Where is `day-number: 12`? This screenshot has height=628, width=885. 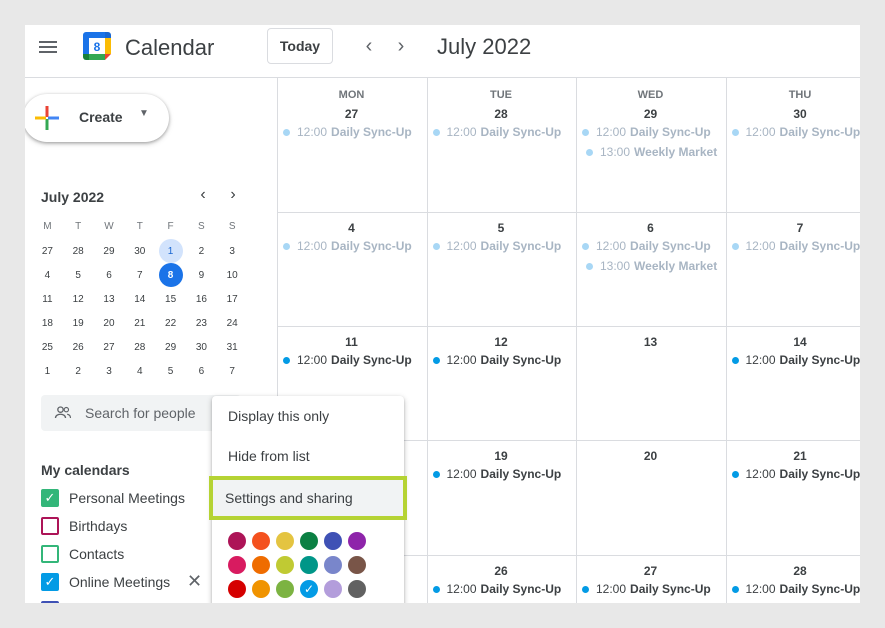 day-number: 12 is located at coordinates (501, 342).